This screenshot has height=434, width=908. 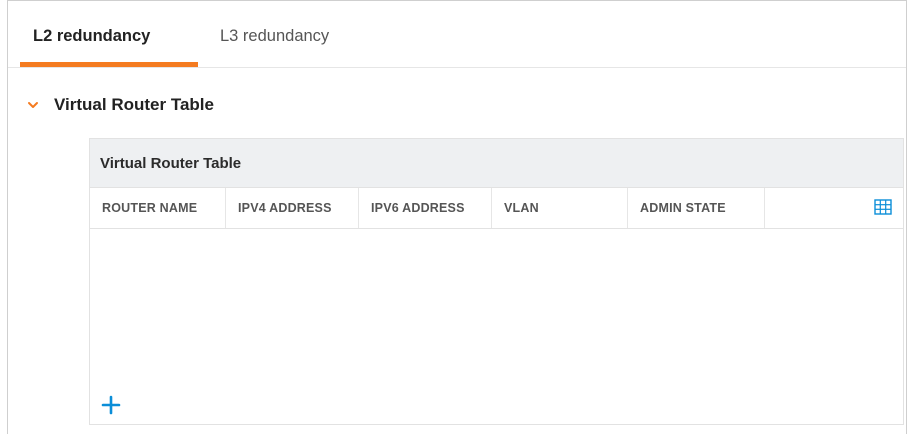 I want to click on plus-icon, so click(x=111, y=405).